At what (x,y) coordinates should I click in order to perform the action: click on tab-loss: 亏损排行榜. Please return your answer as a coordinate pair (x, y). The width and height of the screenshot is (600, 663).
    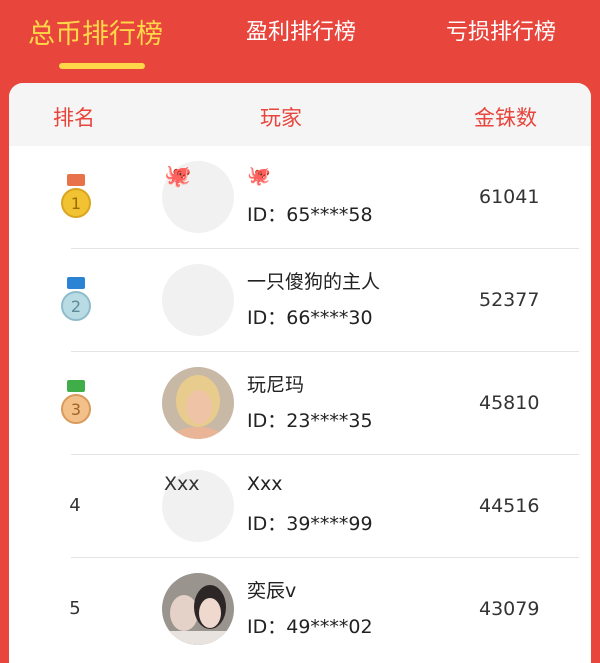
    Looking at the image, I should click on (501, 30).